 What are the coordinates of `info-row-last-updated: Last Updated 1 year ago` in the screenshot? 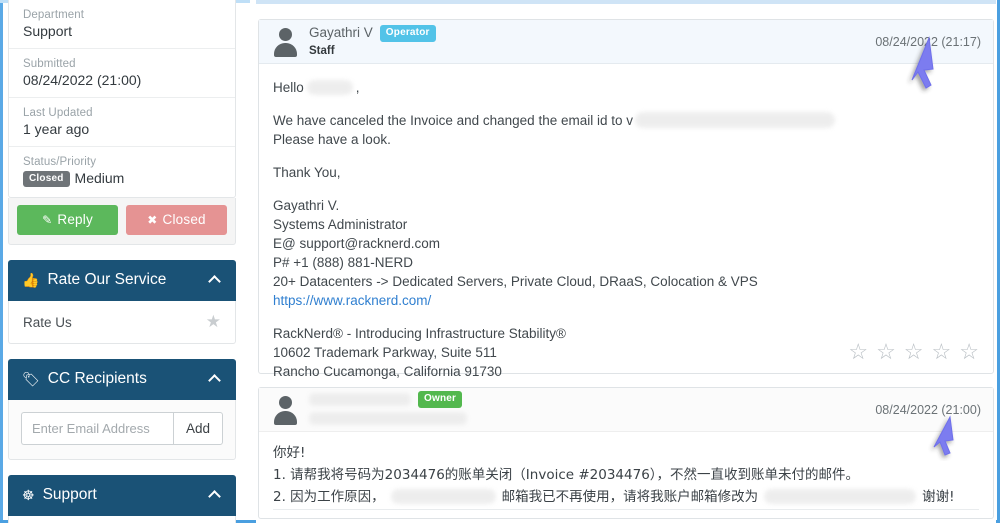 It's located at (122, 122).